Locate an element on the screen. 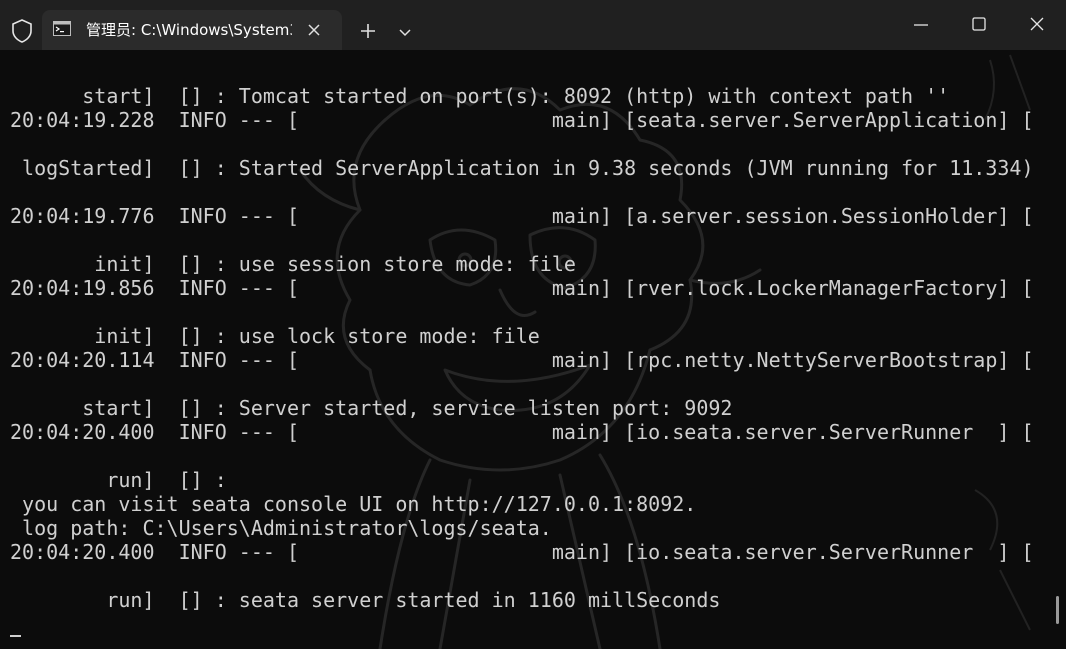 This screenshot has height=649, width=1066. close-window-button is located at coordinates (1037, 25).